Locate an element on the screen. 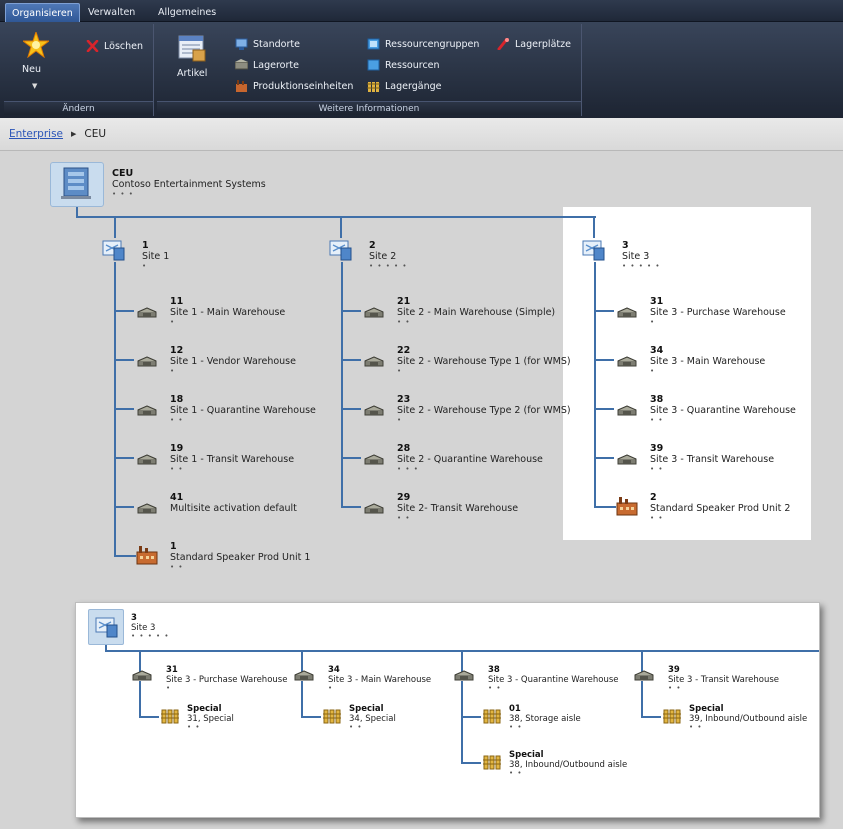  warehouse-node-19: 19 Site 1 - Transit Warehouse • • is located at coordinates (232, 458).